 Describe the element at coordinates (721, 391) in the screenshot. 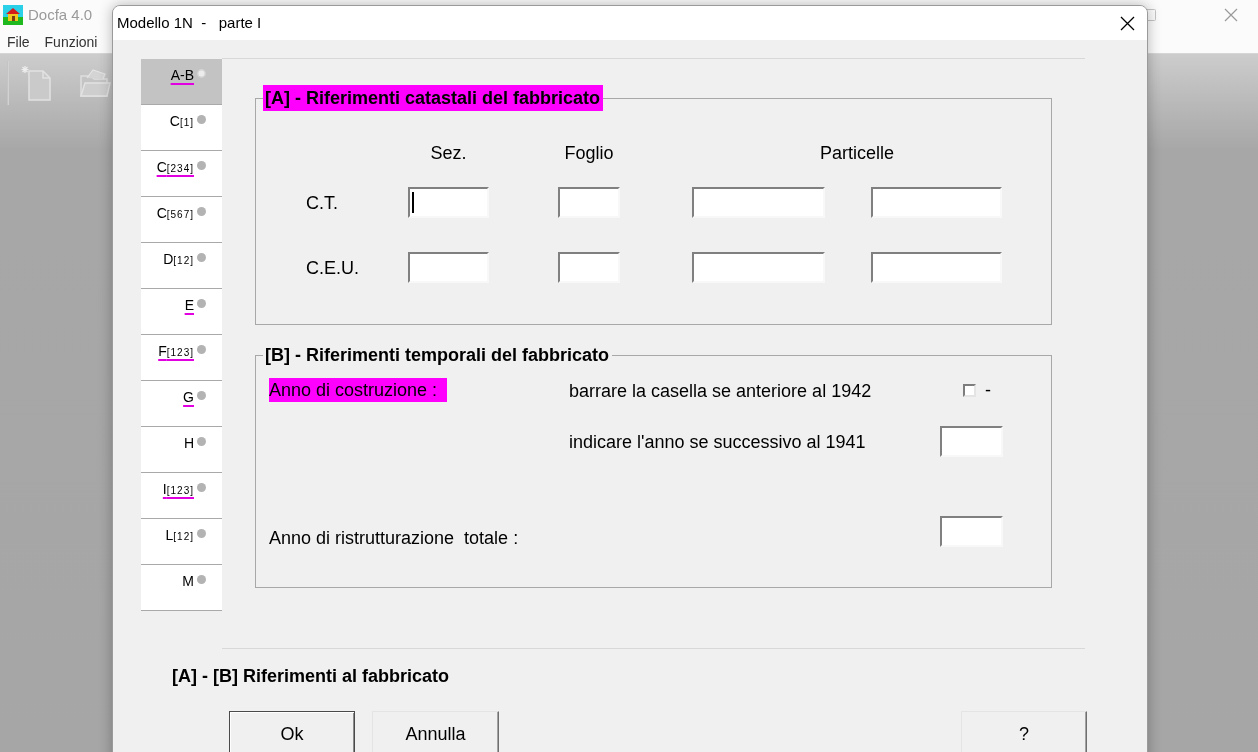

I see `field-label: barrare la casella se anteriore al 1942` at that location.